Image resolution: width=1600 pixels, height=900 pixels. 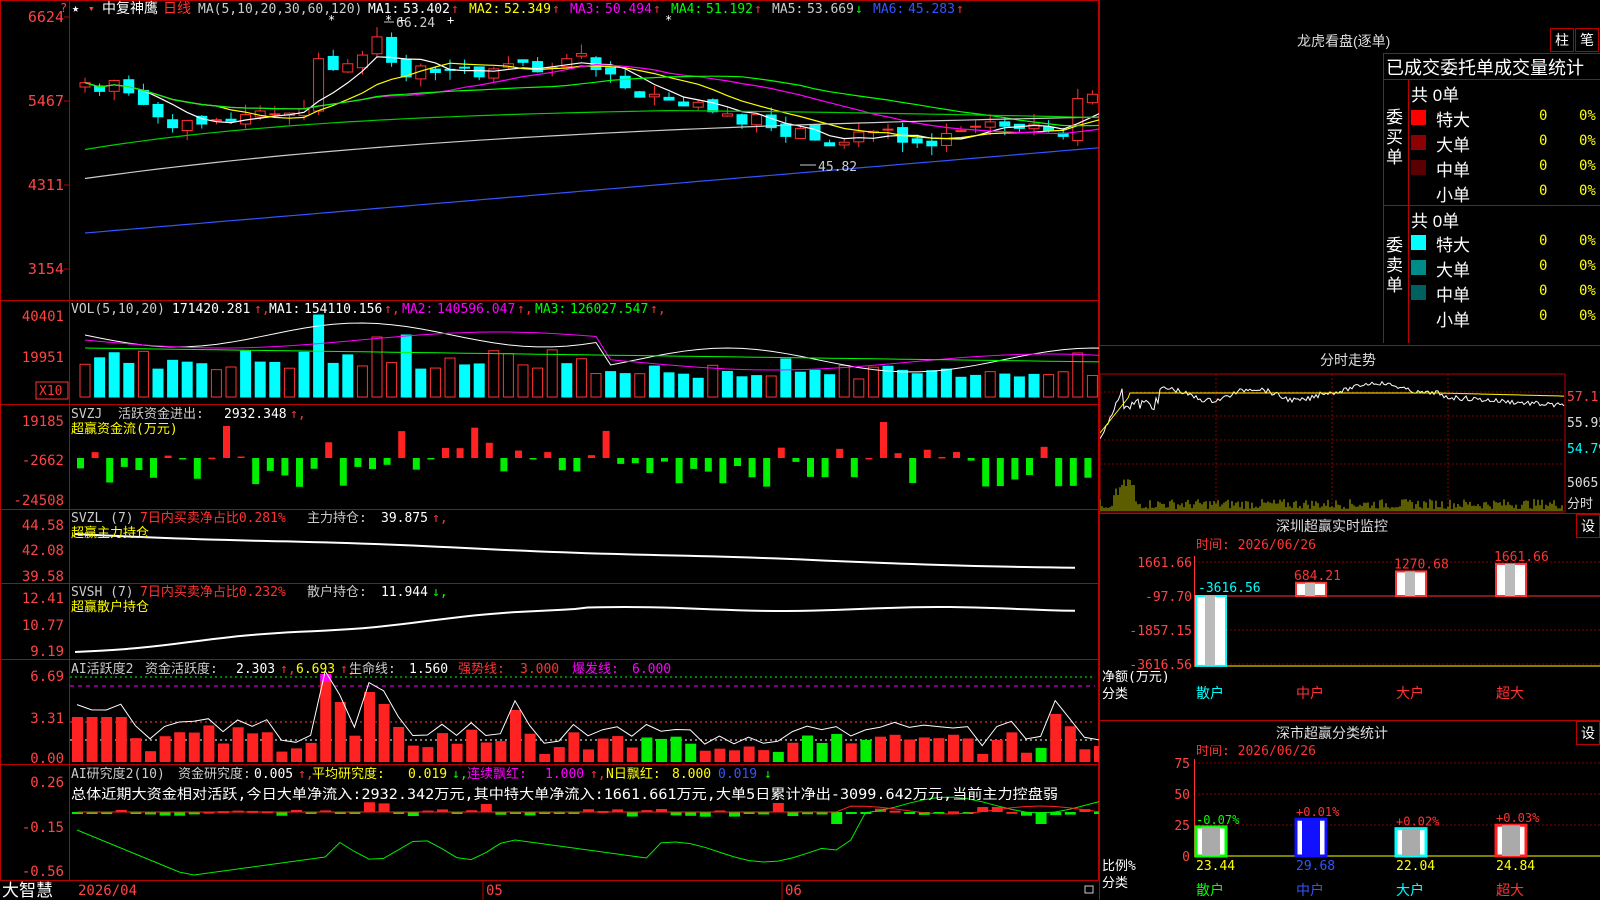 I want to click on ai-research-panel, so click(x=586, y=836).